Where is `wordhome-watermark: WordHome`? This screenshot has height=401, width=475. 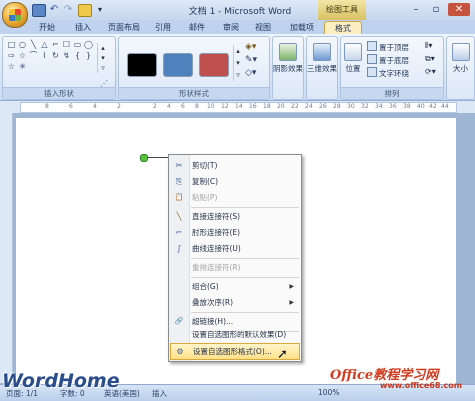
wordhome-watermark: WordHome is located at coordinates (61, 381).